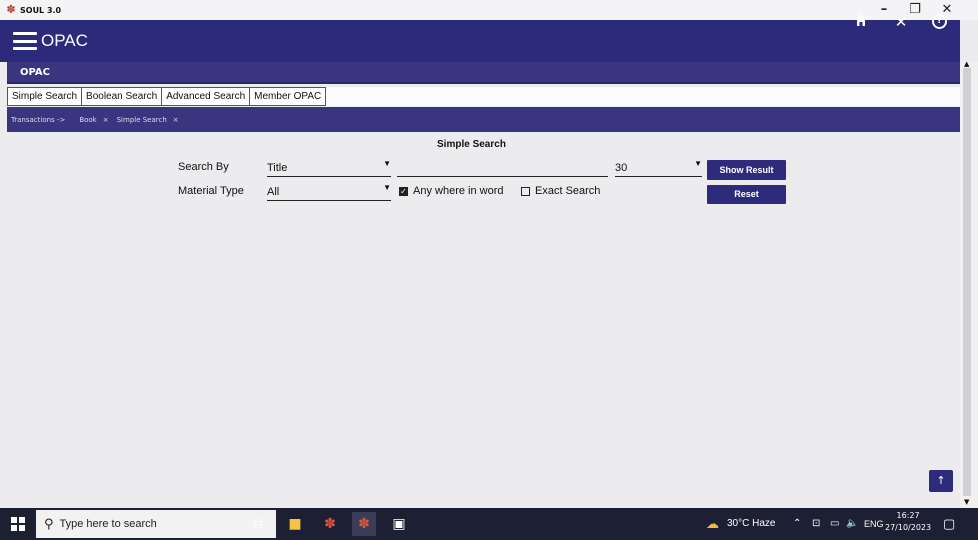  What do you see at coordinates (621, 168) in the screenshot?
I see `result-count-value: 30` at bounding box center [621, 168].